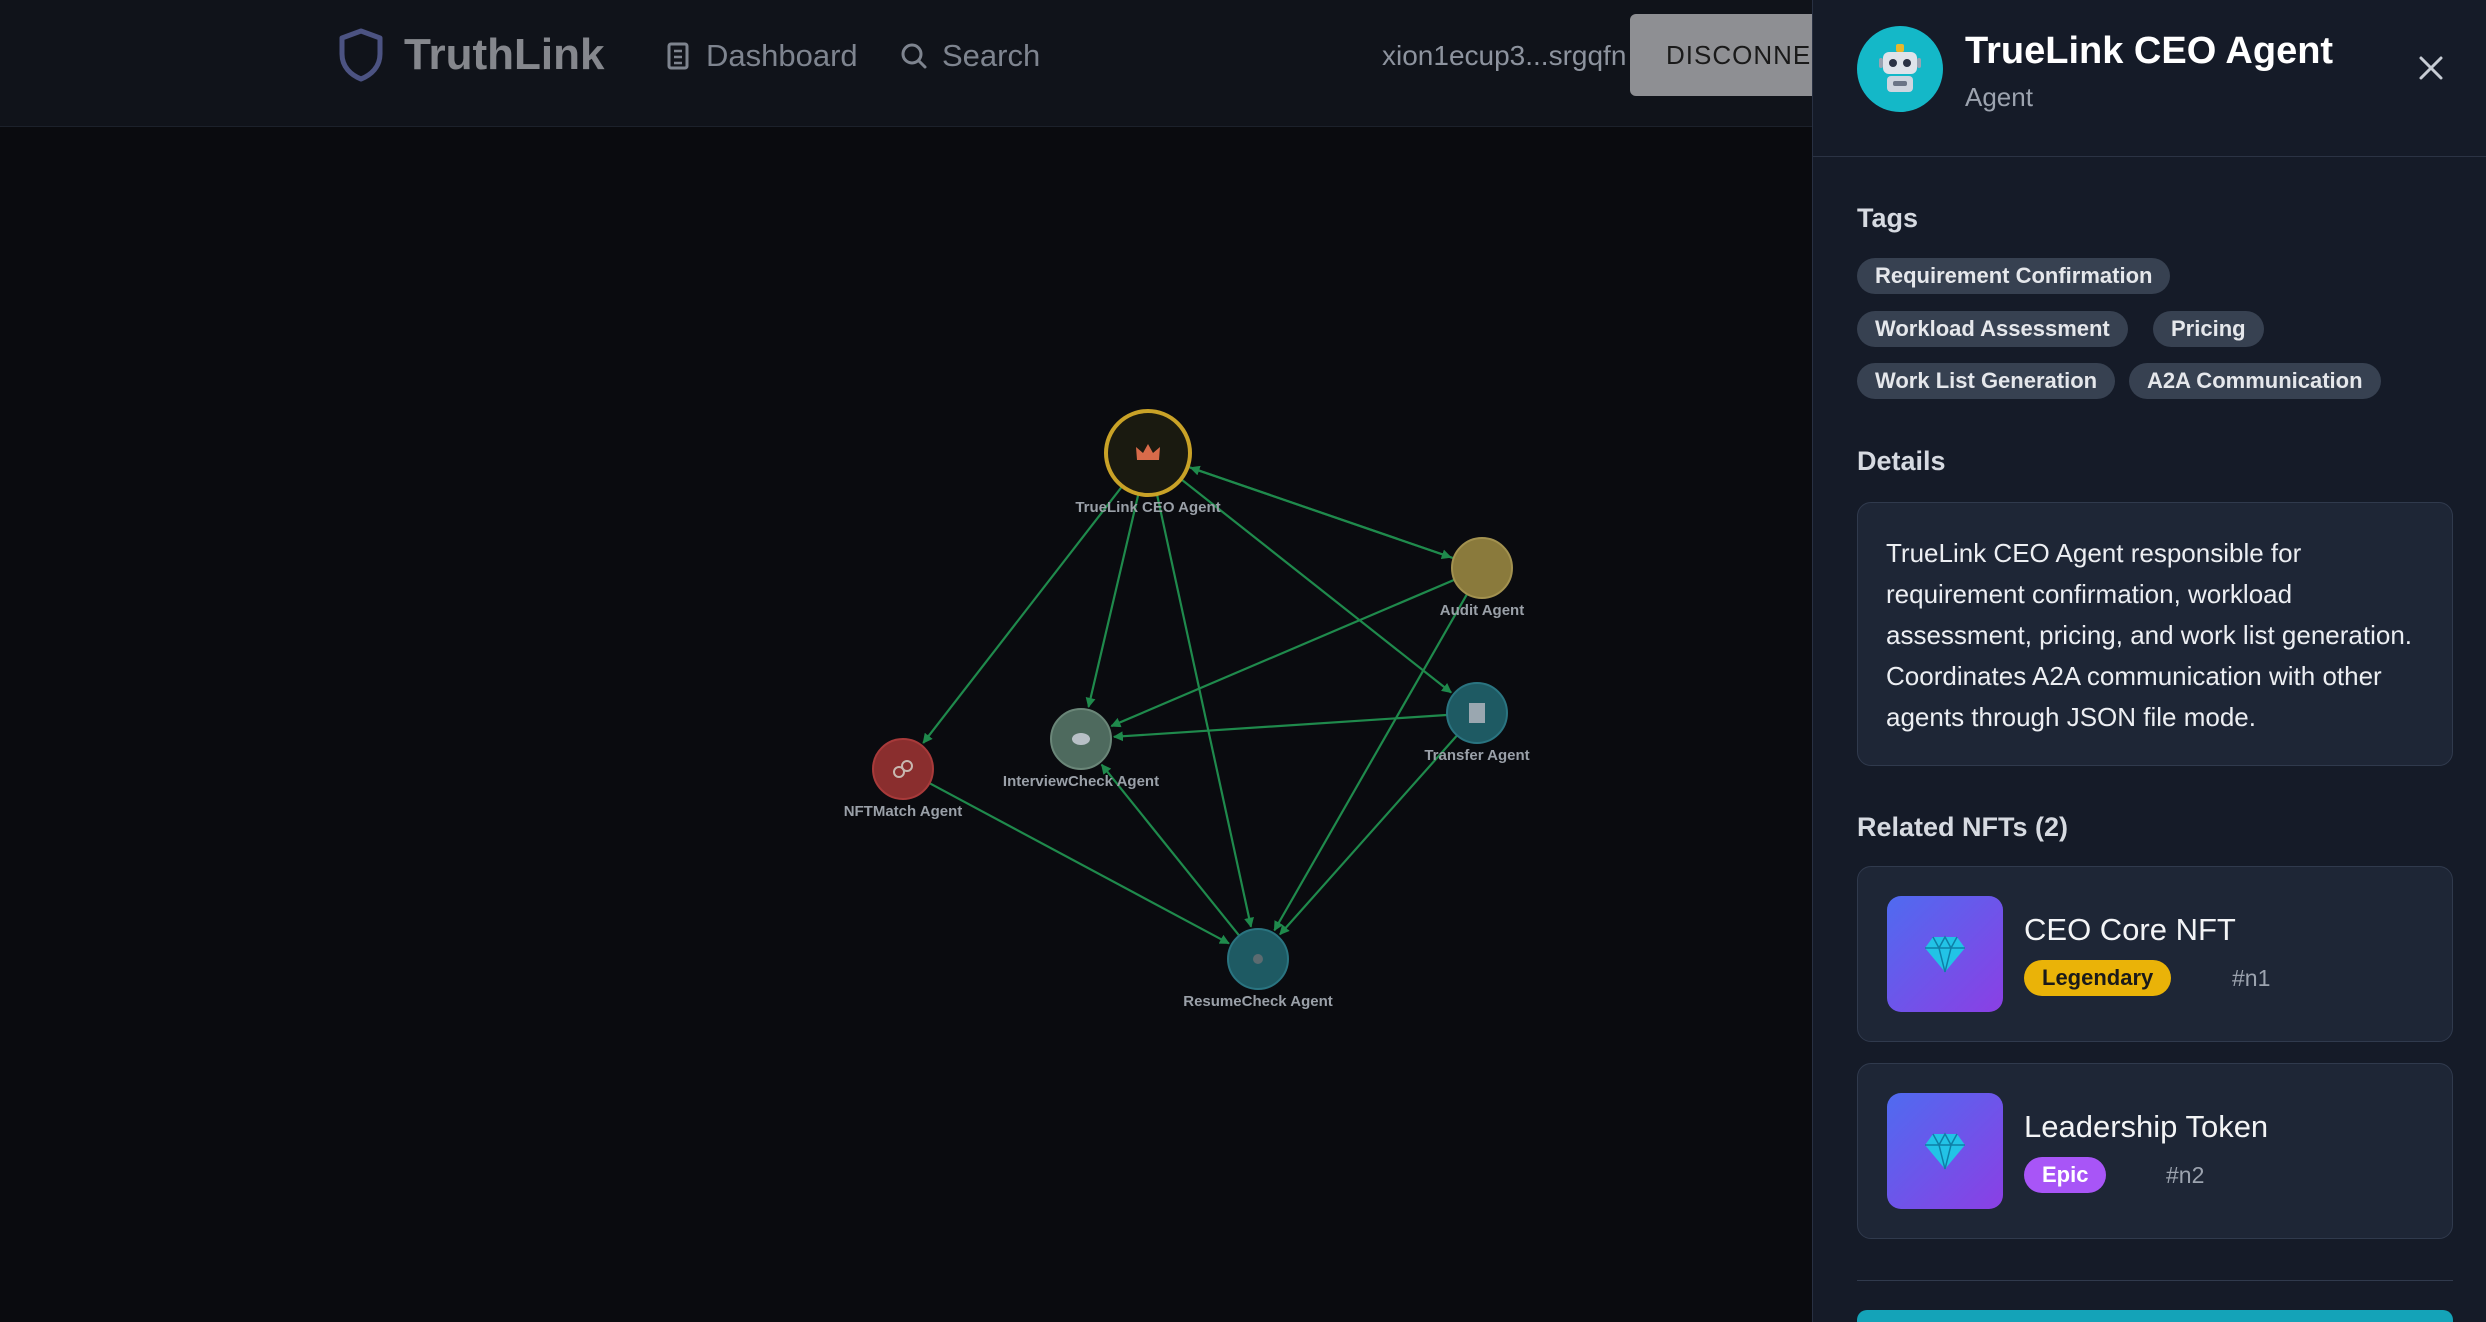 The image size is (2486, 1322). Describe the element at coordinates (1476, 755) in the screenshot. I see `node-label: Transfer Agent` at that location.